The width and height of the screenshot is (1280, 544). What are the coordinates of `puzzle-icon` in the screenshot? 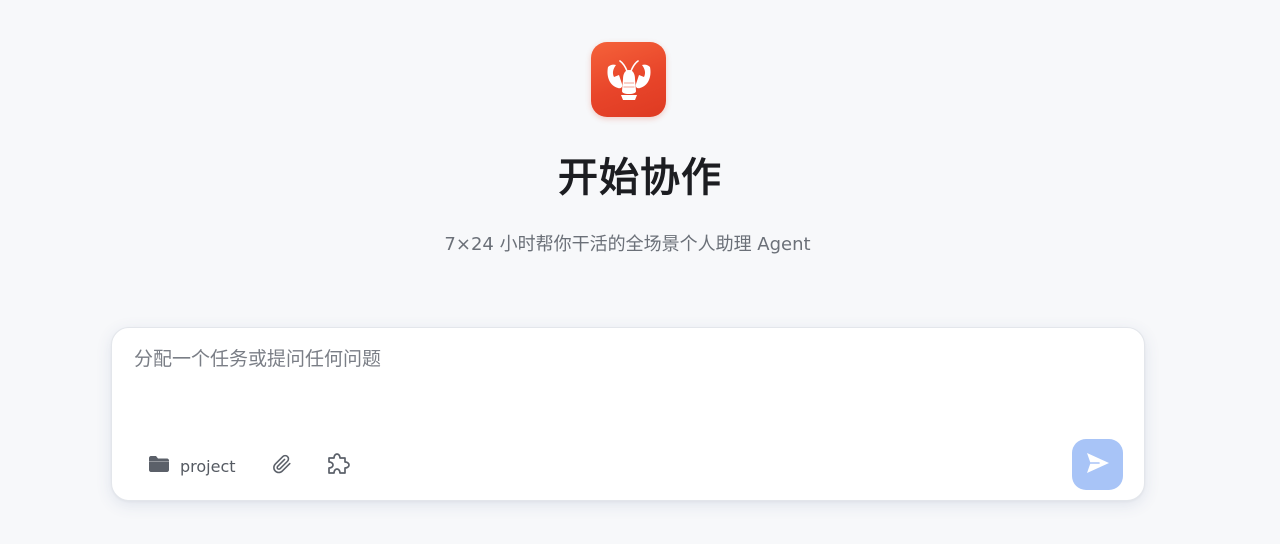 It's located at (338, 465).